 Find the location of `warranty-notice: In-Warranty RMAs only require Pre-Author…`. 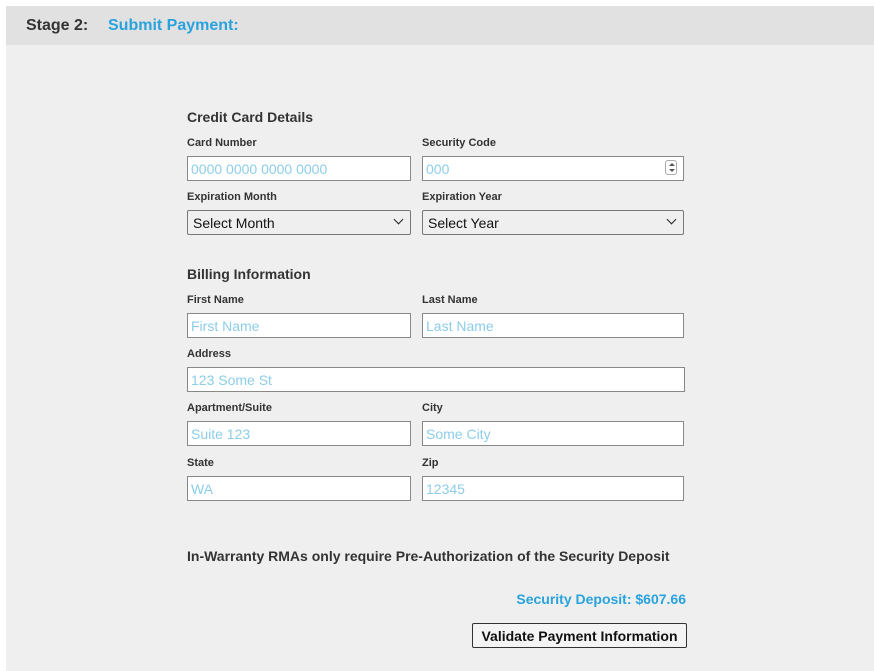

warranty-notice: In-Warranty RMAs only require Pre-Author… is located at coordinates (428, 556).